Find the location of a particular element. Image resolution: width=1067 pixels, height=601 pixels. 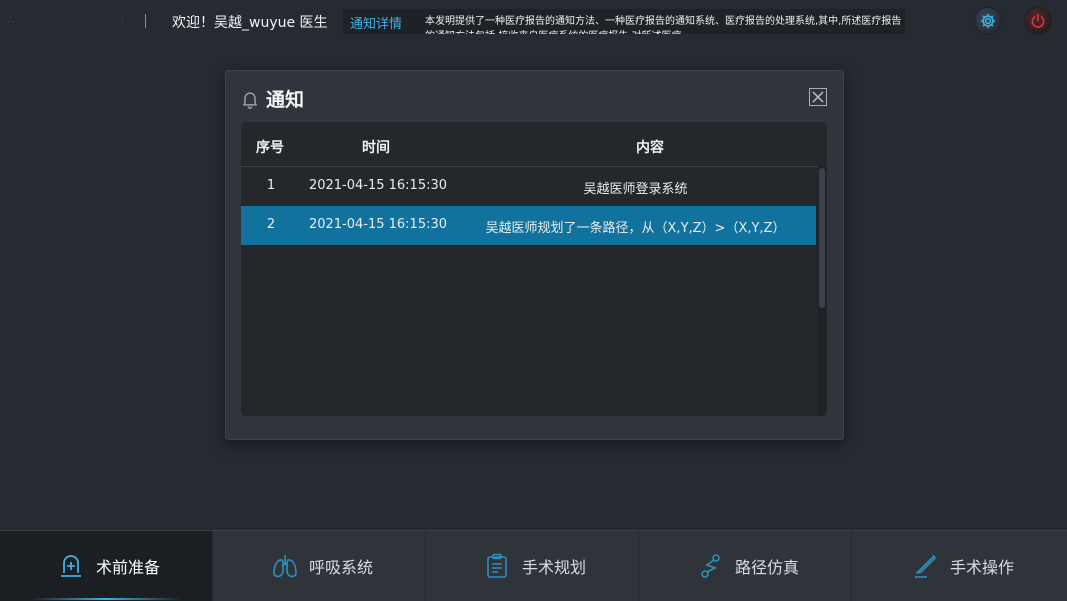

welcome-text: 欢迎！吴越_wuyue 医生 is located at coordinates (250, 23).